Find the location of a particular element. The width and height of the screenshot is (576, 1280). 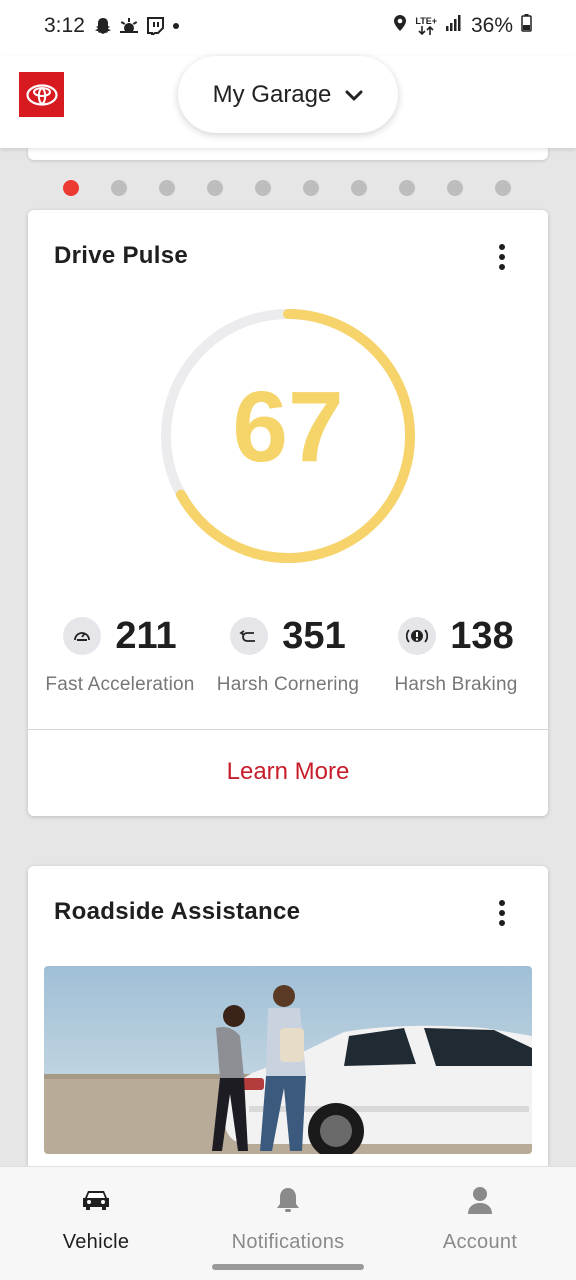

toyota-logo is located at coordinates (41, 94).